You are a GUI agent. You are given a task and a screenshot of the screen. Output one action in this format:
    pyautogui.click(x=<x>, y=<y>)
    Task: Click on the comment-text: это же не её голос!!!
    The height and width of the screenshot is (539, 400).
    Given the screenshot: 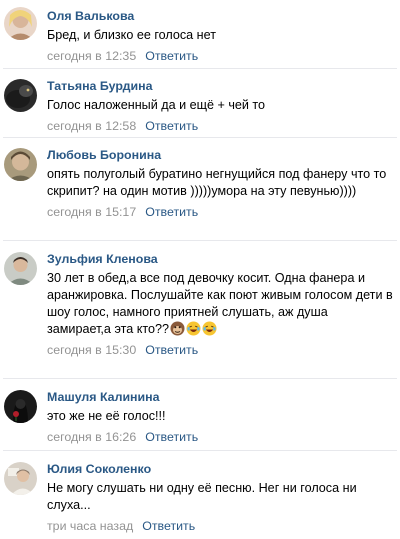 What is the action you would take?
    pyautogui.click(x=106, y=416)
    